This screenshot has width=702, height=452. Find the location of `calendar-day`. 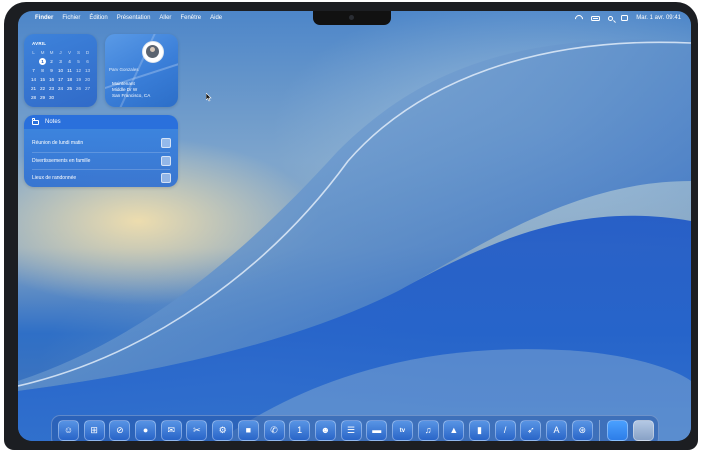

calendar-day is located at coordinates (33, 61).